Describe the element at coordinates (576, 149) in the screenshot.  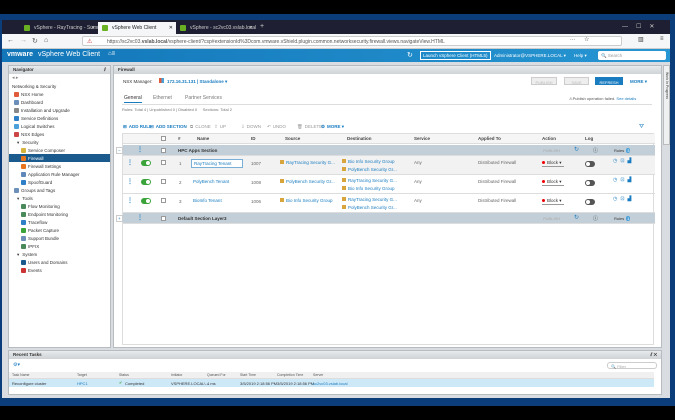
I see `section-refresh-icon: ↻` at that location.